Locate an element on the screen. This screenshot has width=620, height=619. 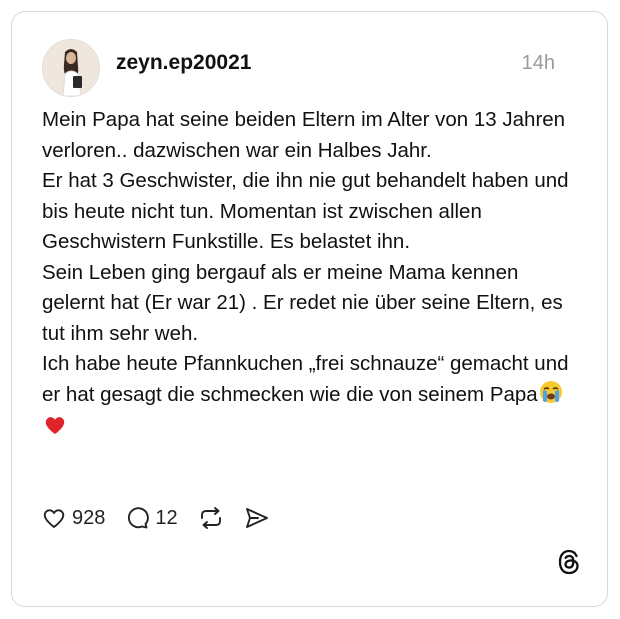
like-button: 928 is located at coordinates (73, 518).